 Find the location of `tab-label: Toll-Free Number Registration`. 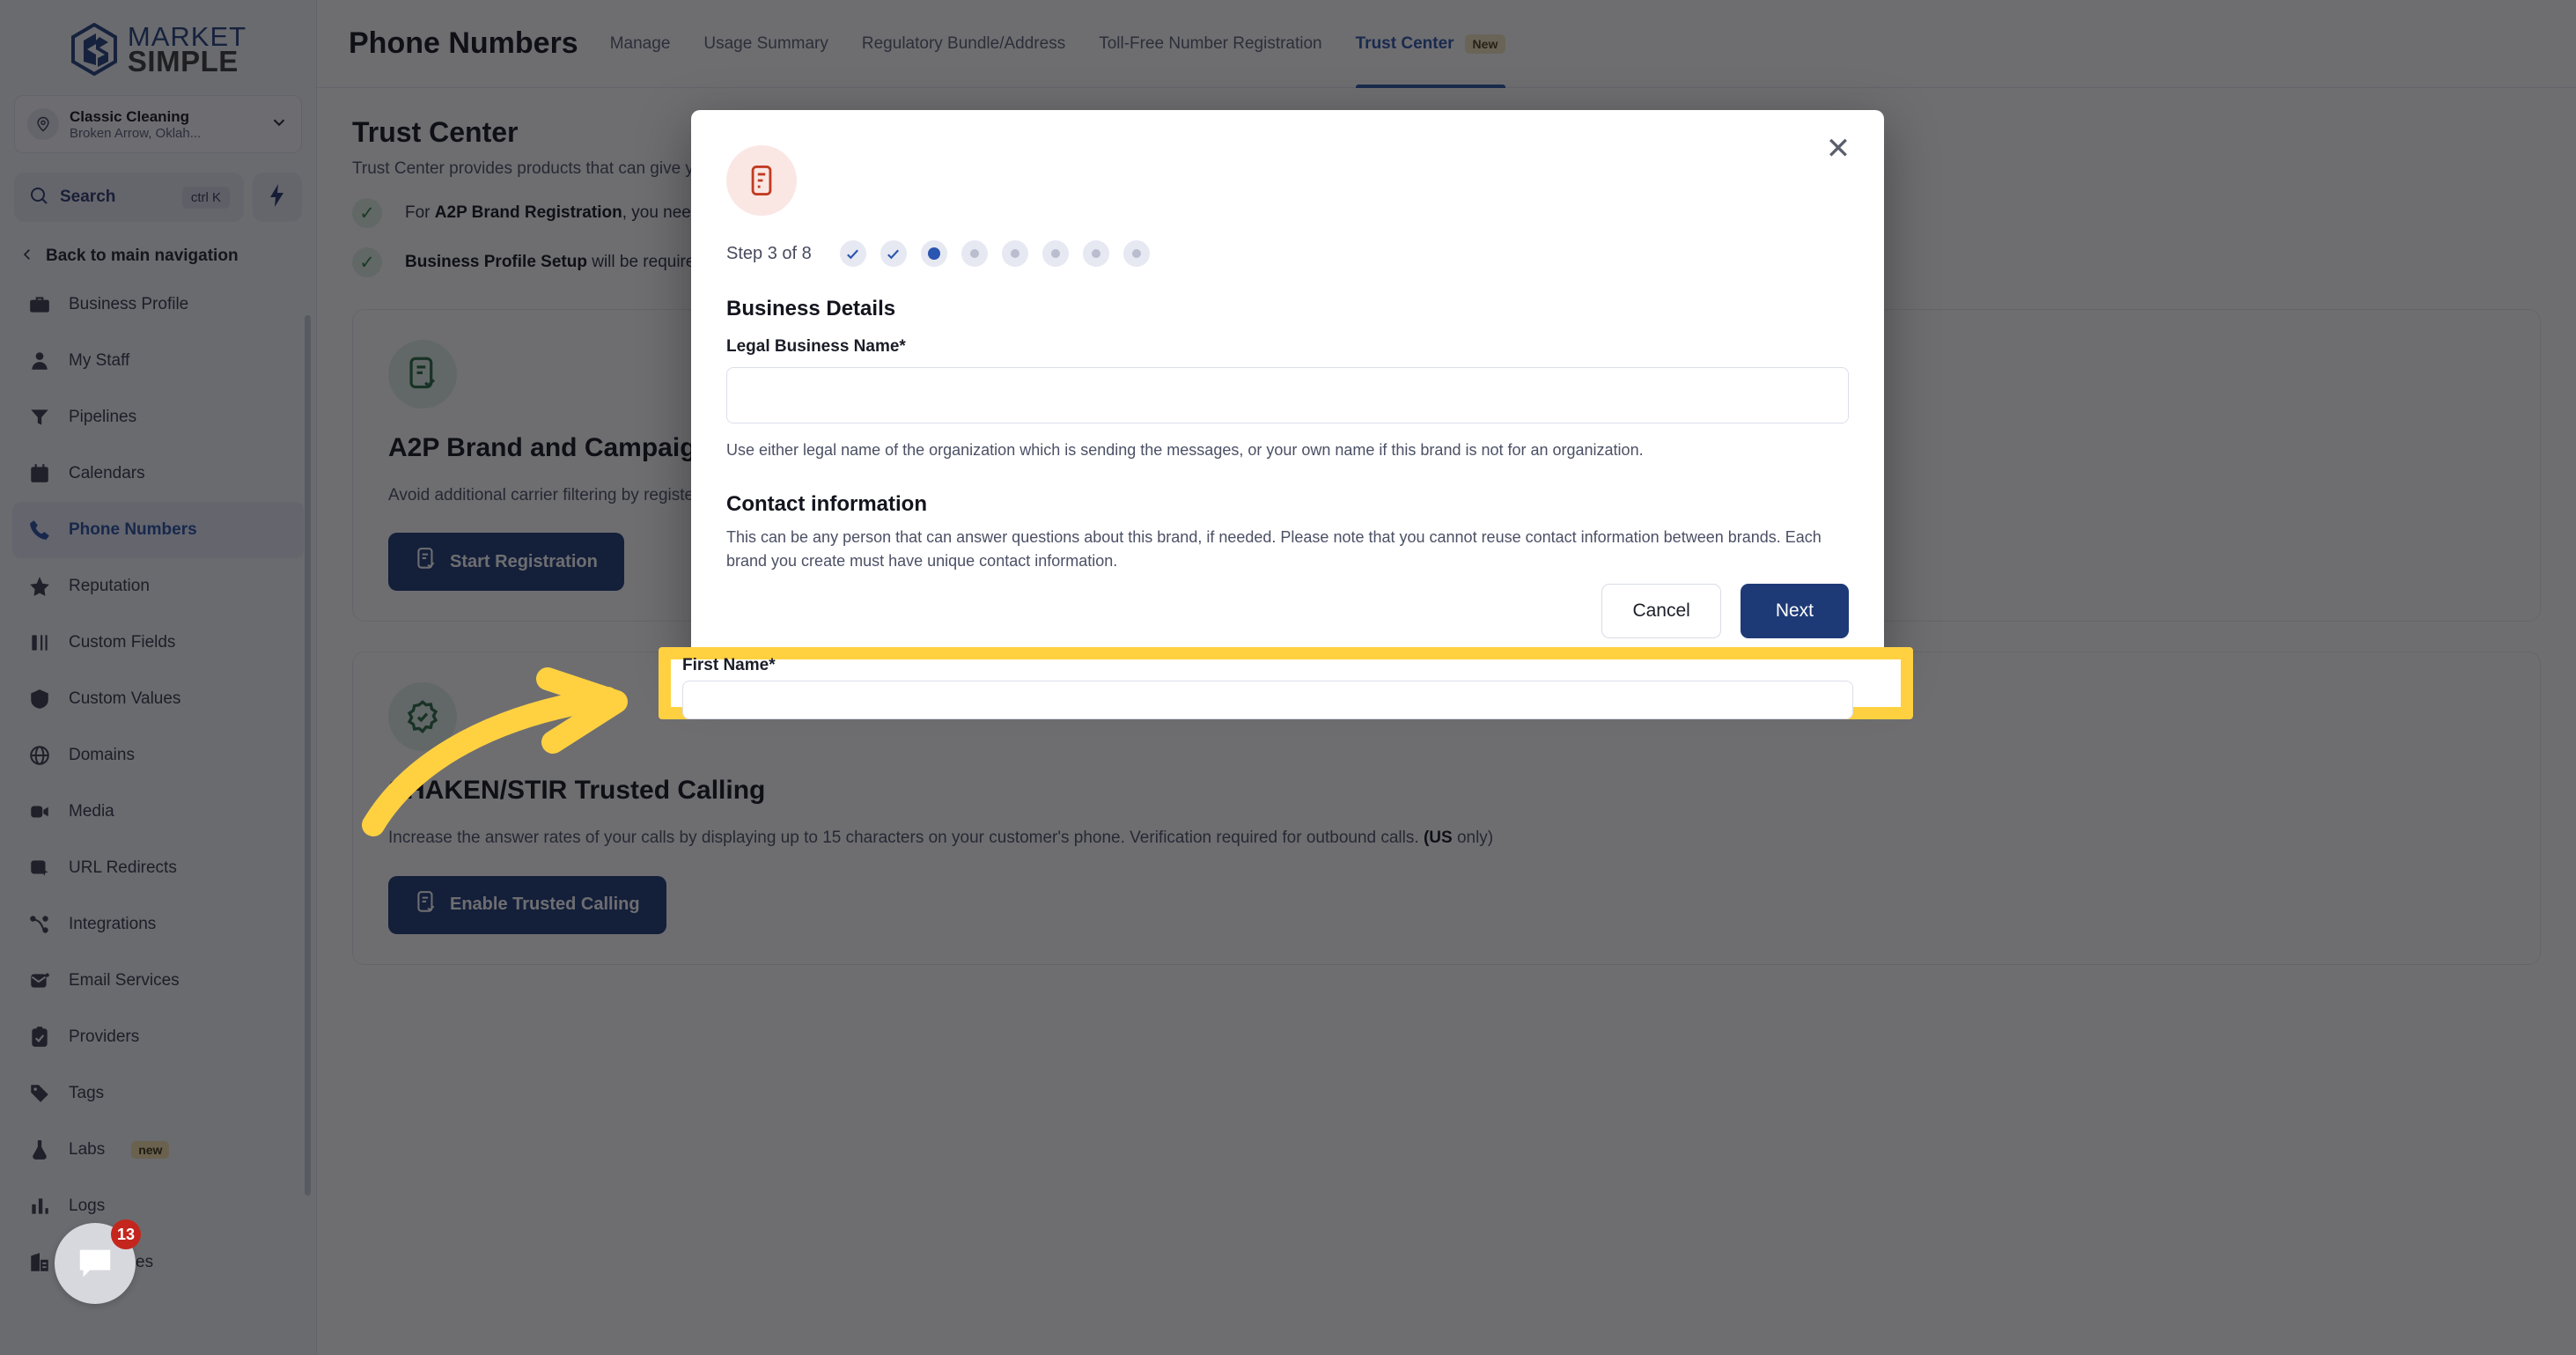

tab-label: Toll-Free Number Registration is located at coordinates (1211, 43).